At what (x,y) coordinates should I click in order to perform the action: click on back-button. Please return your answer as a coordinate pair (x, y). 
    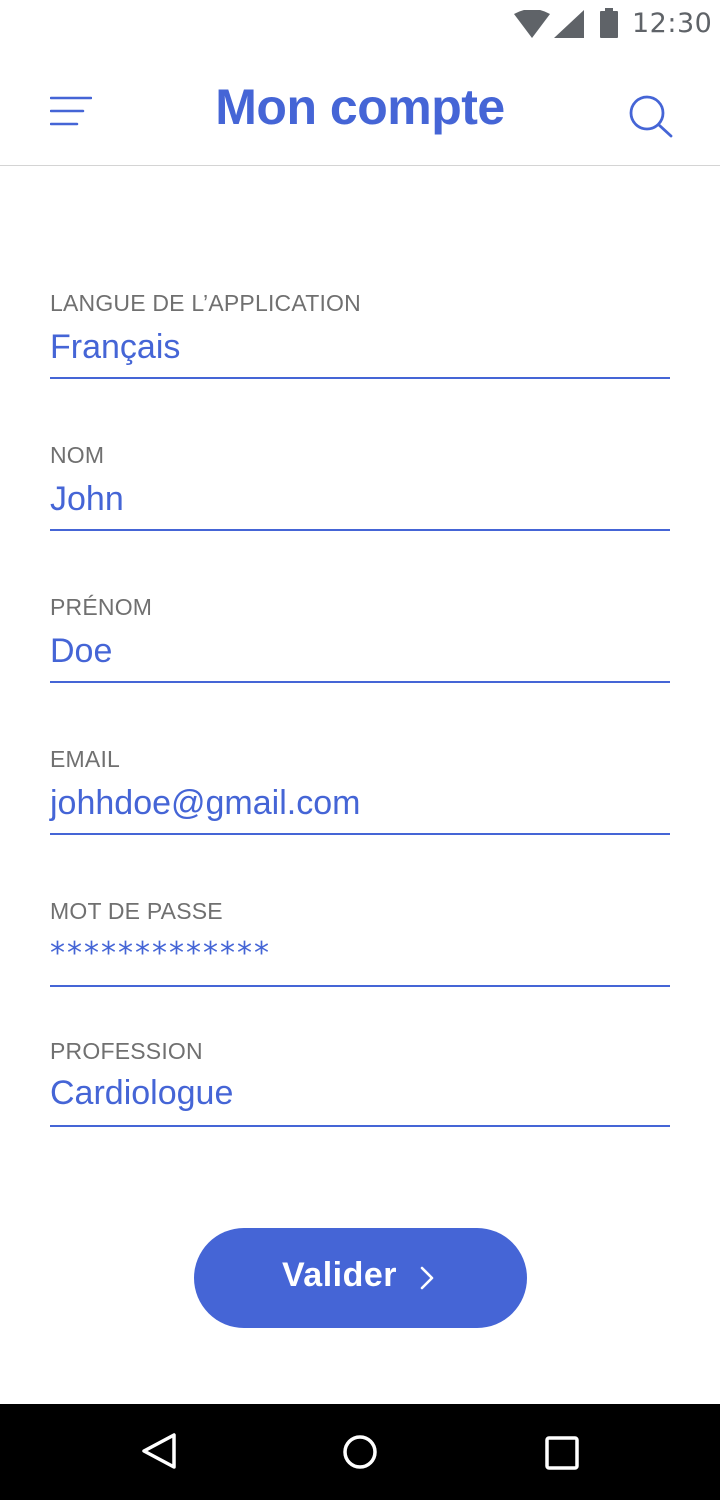
    Looking at the image, I should click on (159, 1453).